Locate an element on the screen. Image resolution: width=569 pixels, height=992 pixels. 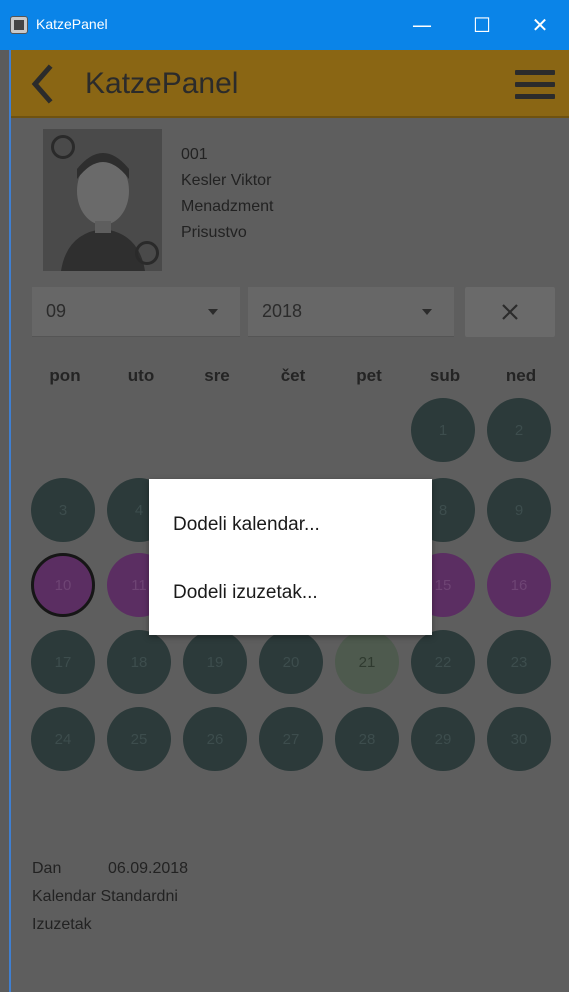
clear-filter-button is located at coordinates (510, 312).